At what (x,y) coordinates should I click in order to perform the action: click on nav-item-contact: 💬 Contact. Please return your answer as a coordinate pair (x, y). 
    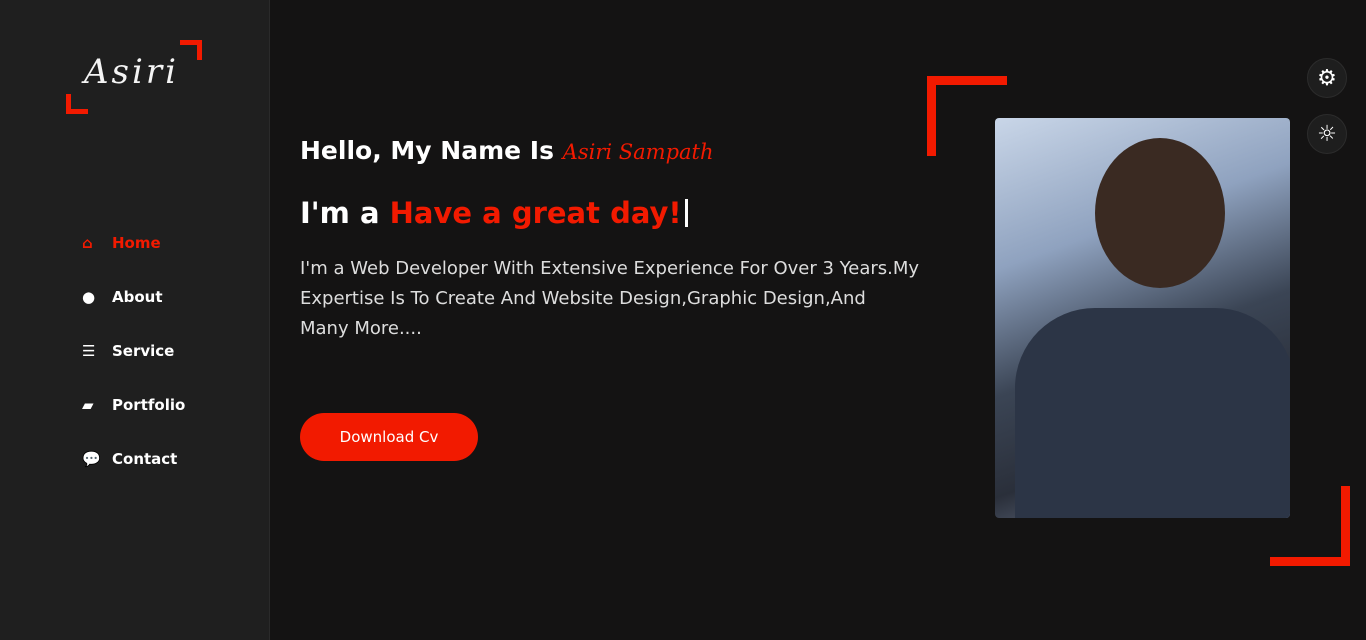
    Looking at the image, I should click on (133, 459).